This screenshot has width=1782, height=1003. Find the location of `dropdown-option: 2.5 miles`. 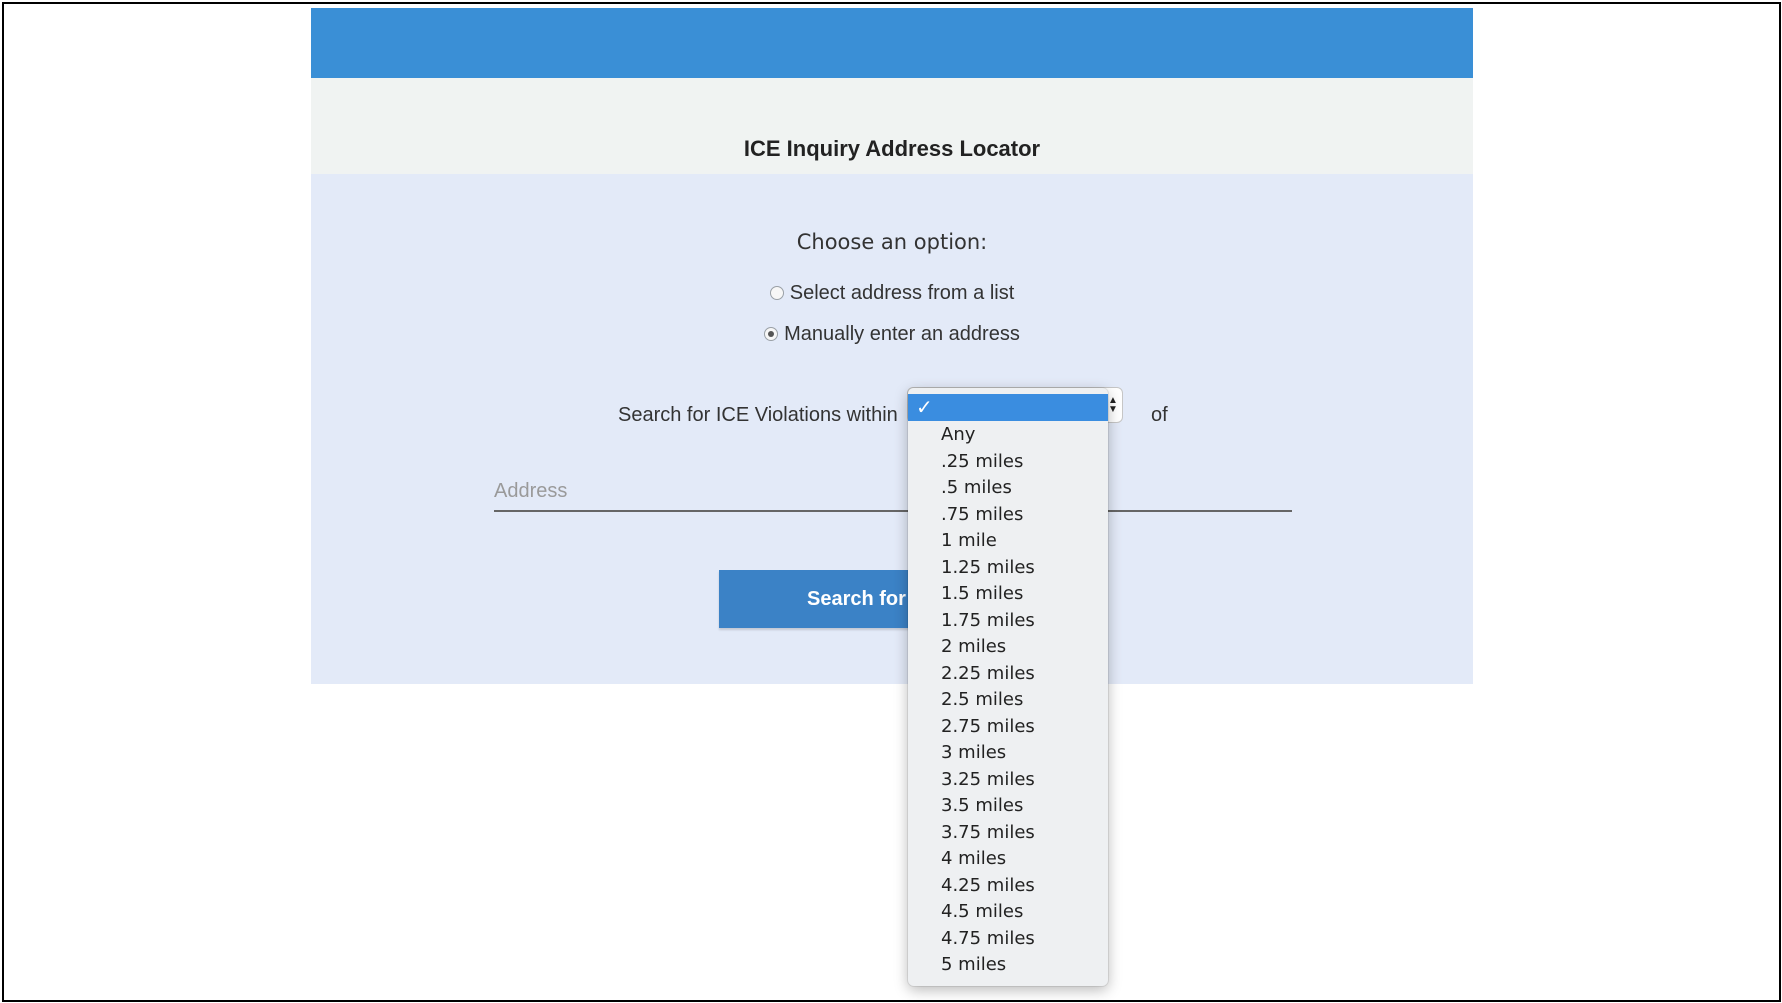

dropdown-option: 2.5 miles is located at coordinates (1008, 700).